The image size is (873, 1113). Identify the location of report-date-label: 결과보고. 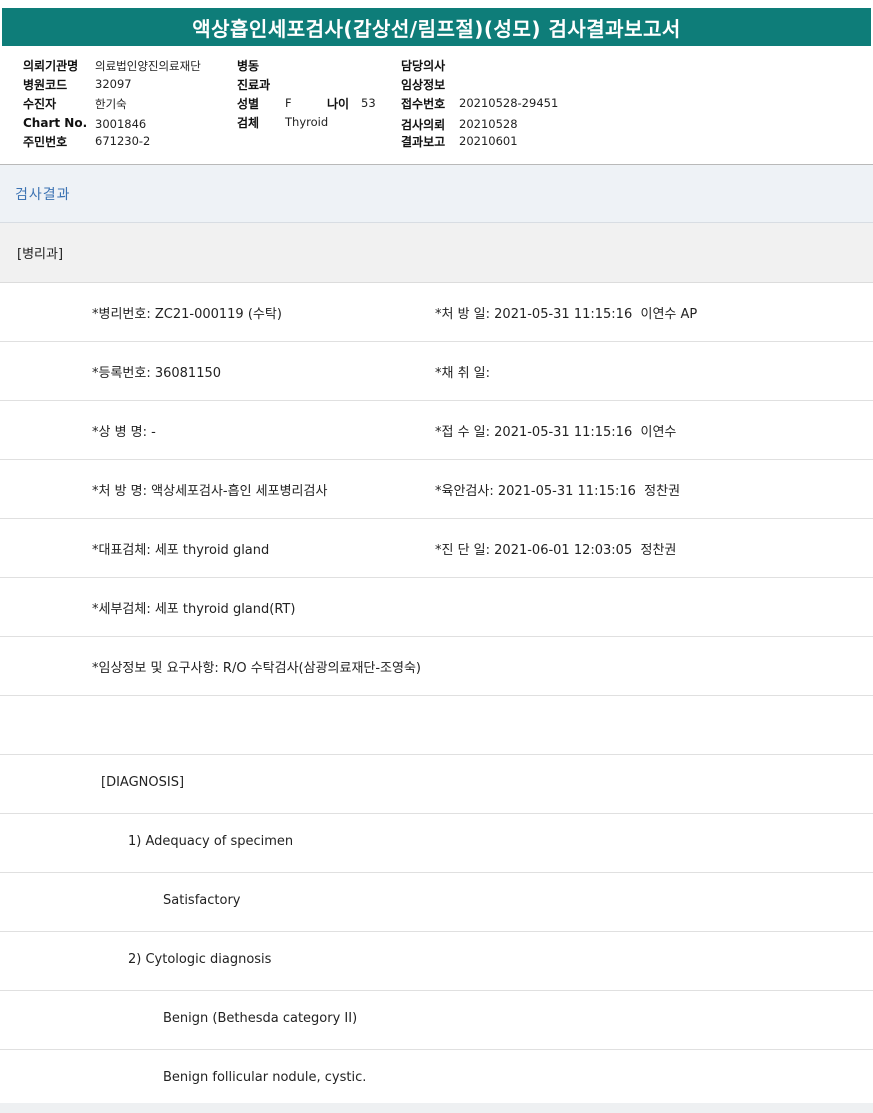
(423, 142).